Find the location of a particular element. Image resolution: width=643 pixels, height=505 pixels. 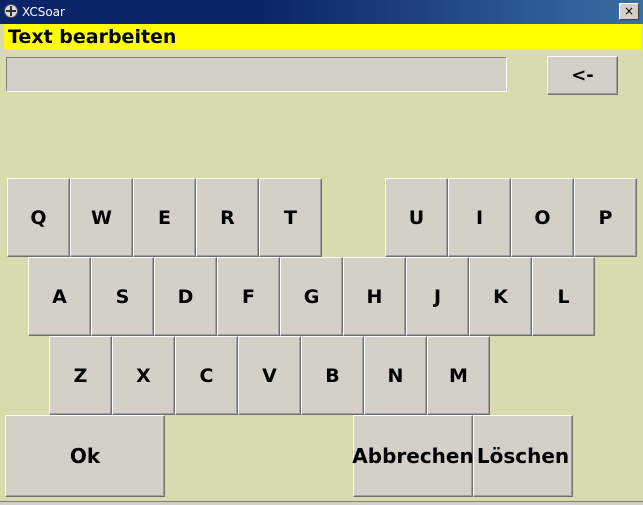

key-f: F is located at coordinates (248, 296).